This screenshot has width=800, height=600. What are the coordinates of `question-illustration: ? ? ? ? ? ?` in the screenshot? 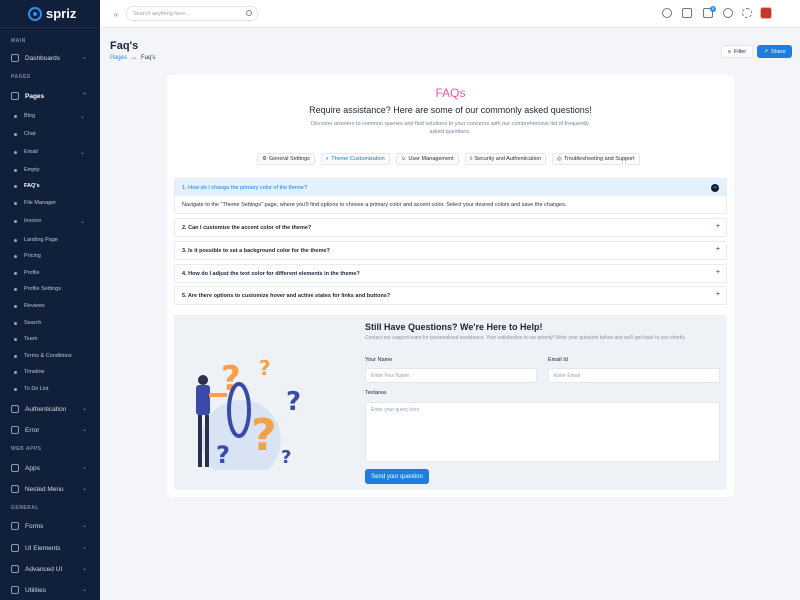 It's located at (248, 413).